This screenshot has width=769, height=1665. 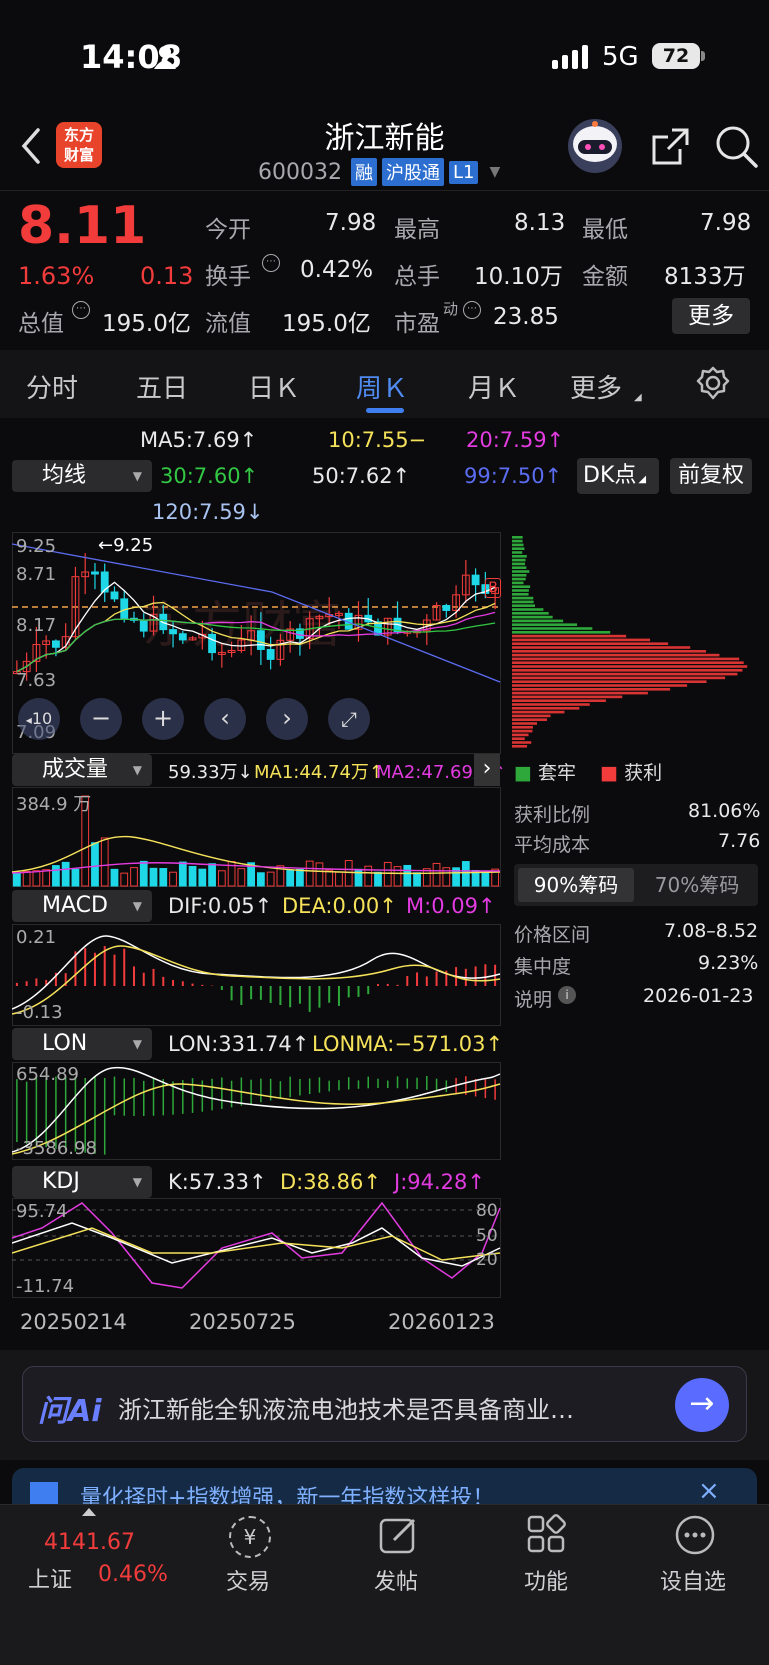 What do you see at coordinates (487, 1211) in the screenshot?
I see `kdj-level-80: 80` at bounding box center [487, 1211].